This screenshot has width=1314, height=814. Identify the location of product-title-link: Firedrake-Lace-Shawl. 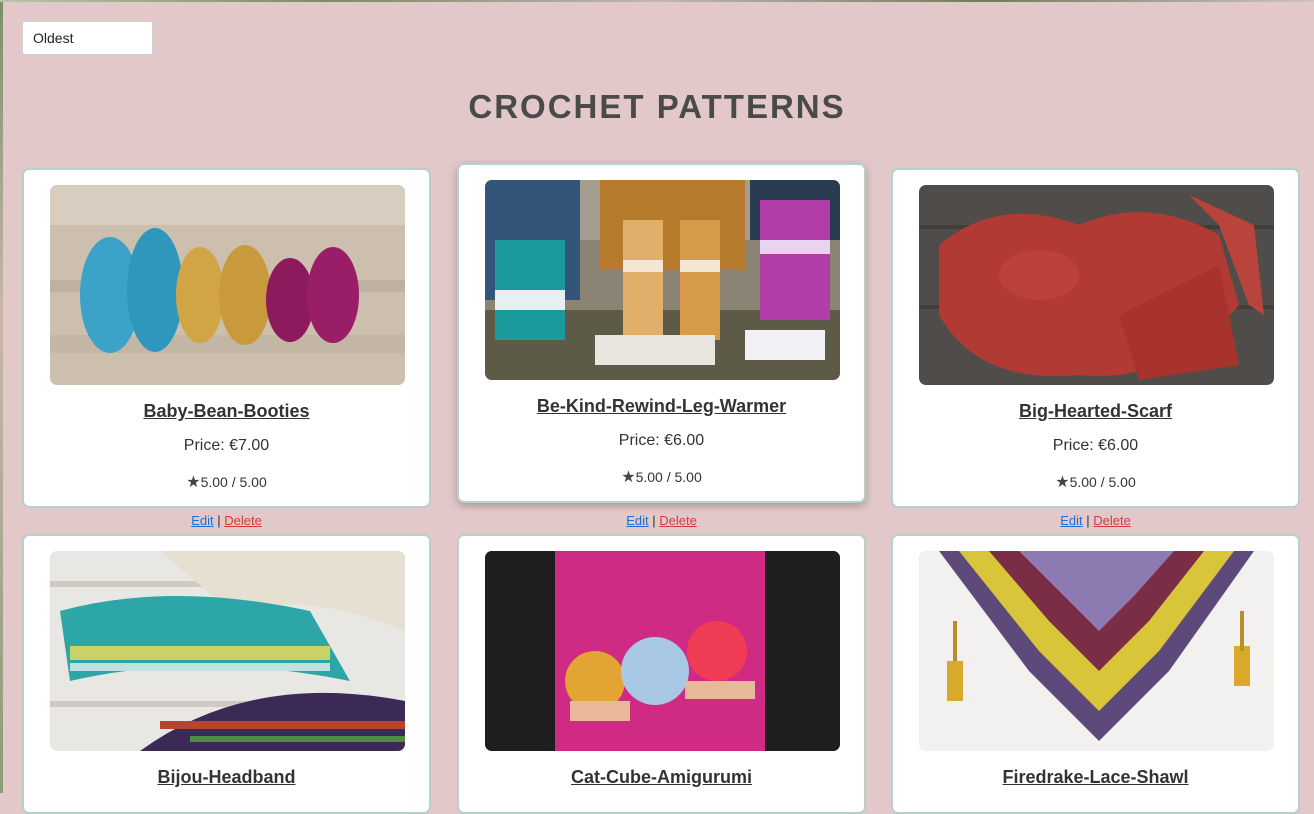
(1095, 777).